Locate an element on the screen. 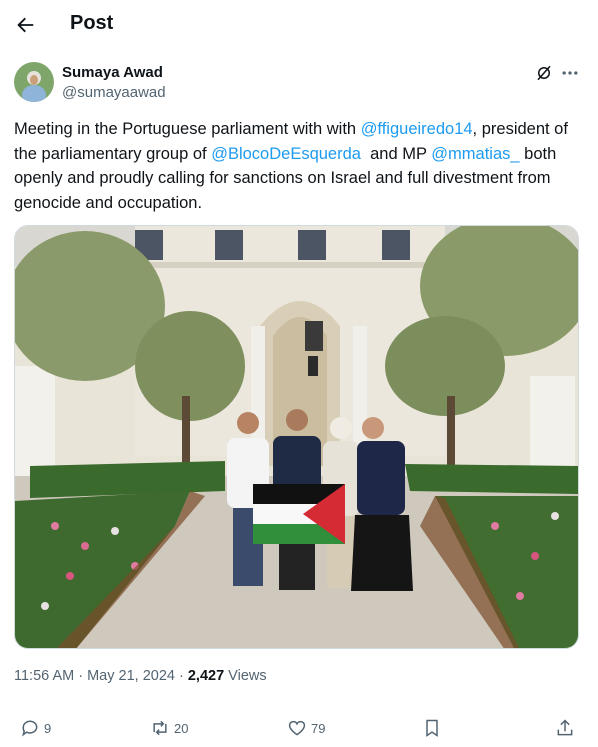 The width and height of the screenshot is (598, 747). views-label: Views is located at coordinates (245, 676).